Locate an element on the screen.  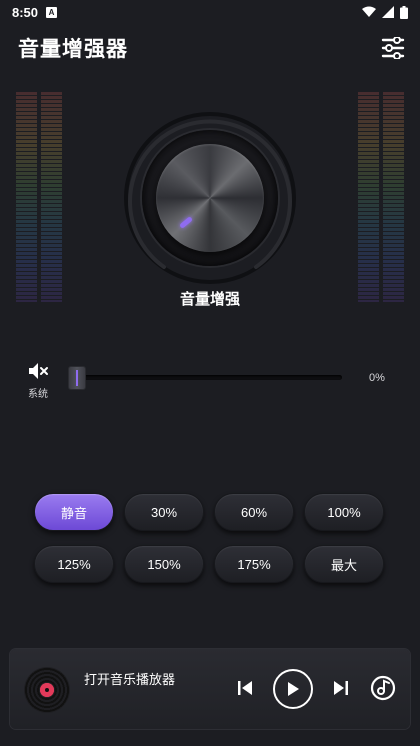
next-button is located at coordinates (341, 688).